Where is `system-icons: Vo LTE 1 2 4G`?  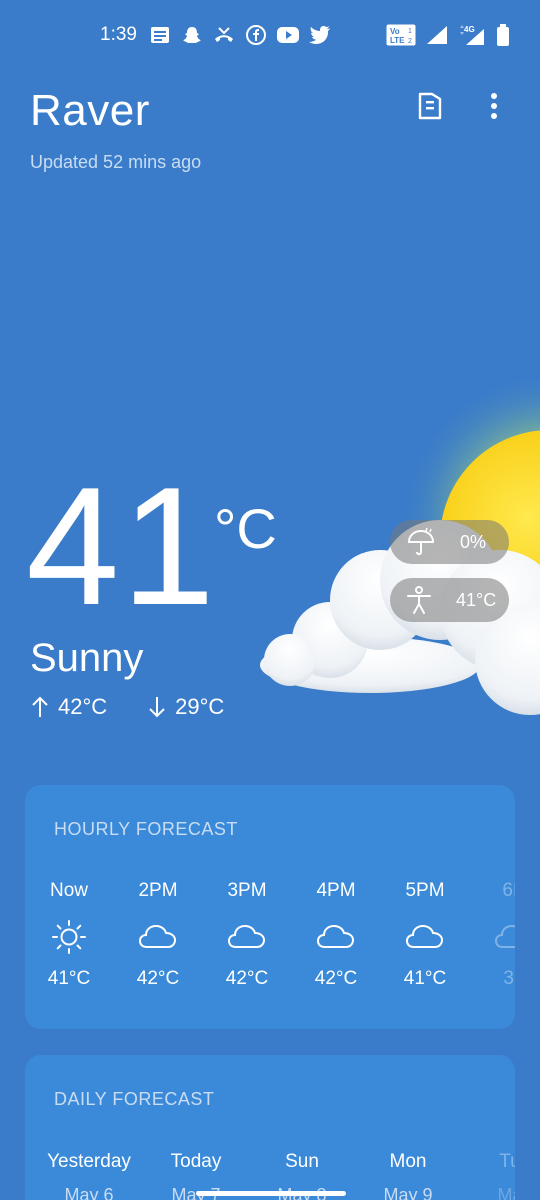 system-icons: Vo LTE 1 2 4G is located at coordinates (448, 37).